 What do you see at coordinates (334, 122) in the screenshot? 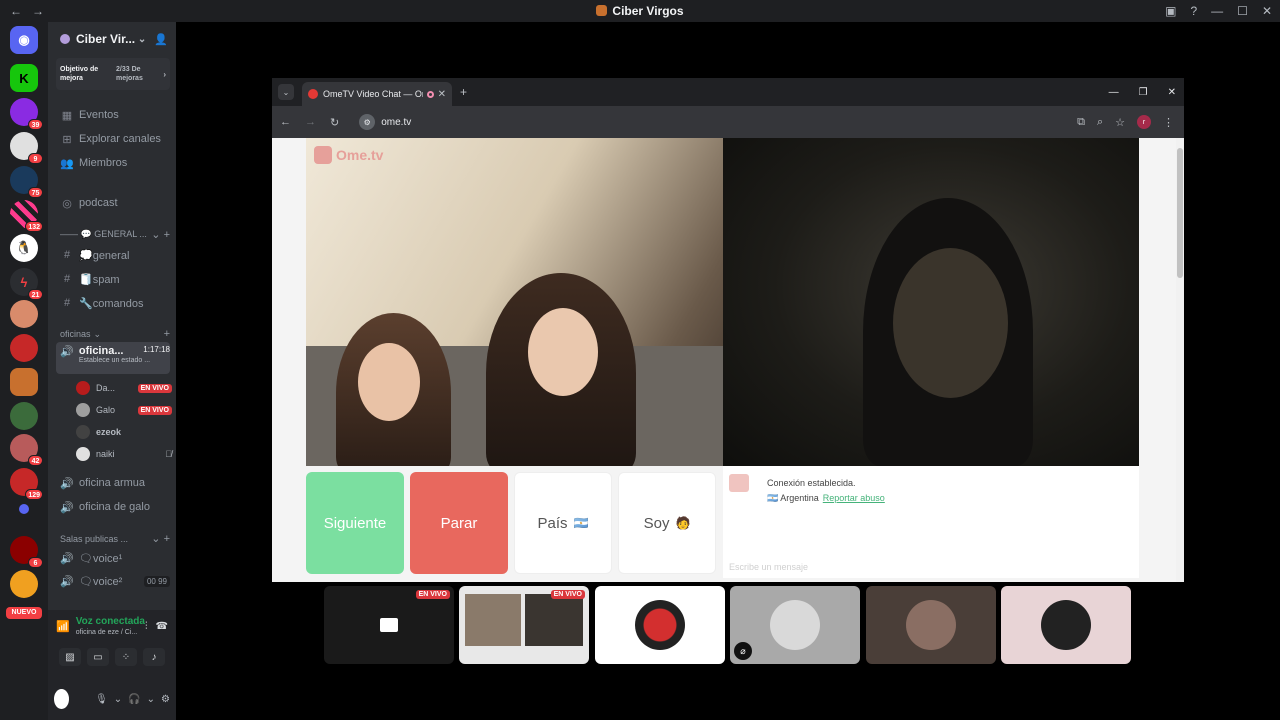
I see `reload-icon: ↻` at bounding box center [334, 122].